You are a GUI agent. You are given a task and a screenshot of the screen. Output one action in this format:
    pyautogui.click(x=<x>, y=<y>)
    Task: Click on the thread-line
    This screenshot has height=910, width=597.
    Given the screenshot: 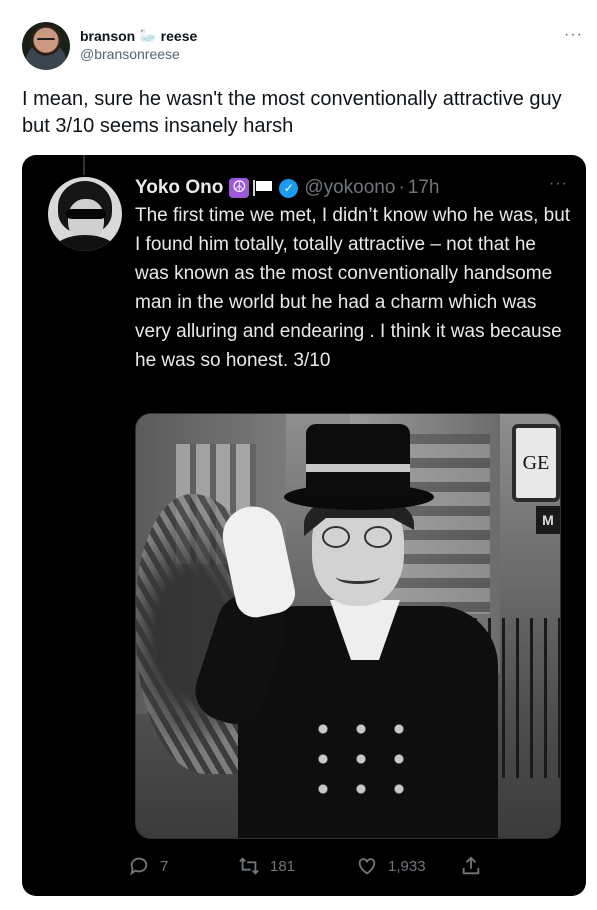 What is the action you would take?
    pyautogui.click(x=84, y=165)
    